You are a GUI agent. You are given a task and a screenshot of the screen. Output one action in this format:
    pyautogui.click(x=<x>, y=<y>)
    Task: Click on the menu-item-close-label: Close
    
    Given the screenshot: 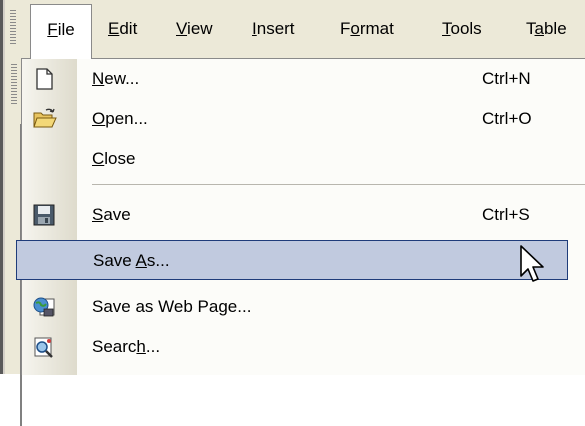 What is the action you would take?
    pyautogui.click(x=114, y=158)
    